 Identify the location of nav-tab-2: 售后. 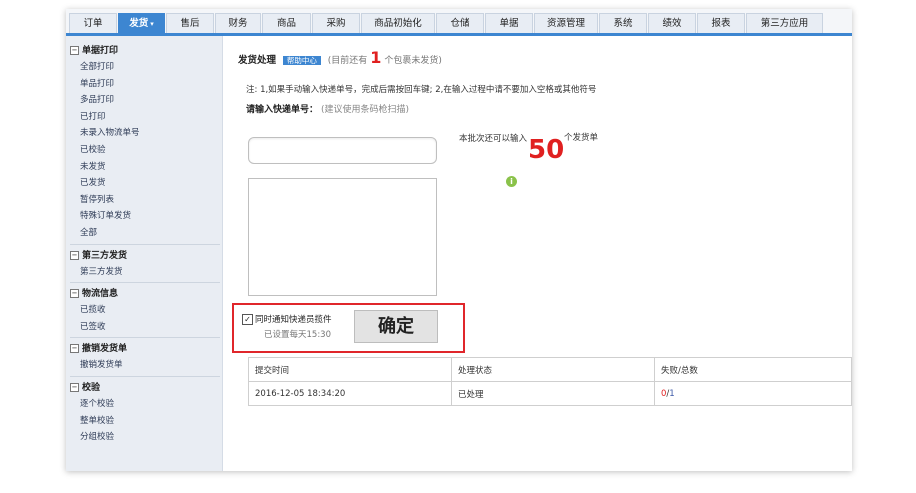
(190, 23).